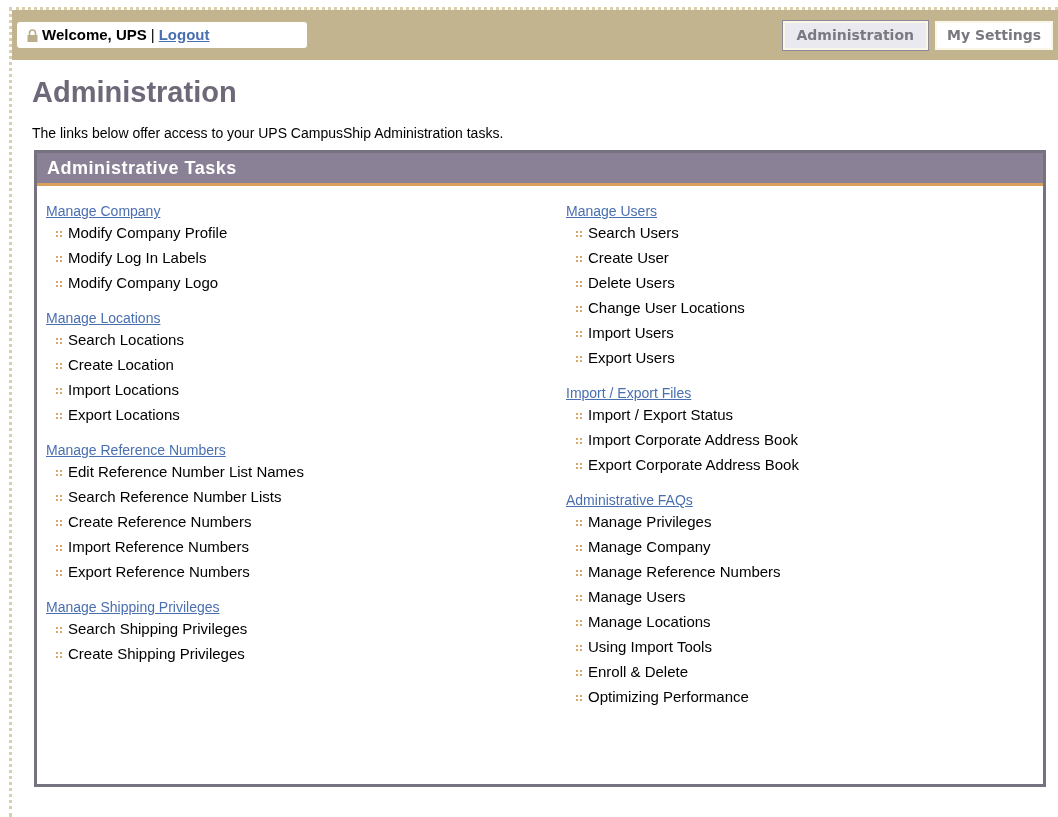 Image resolution: width=1058 pixels, height=817 pixels. Describe the element at coordinates (184, 35) in the screenshot. I see `logout-link: Logout` at that location.